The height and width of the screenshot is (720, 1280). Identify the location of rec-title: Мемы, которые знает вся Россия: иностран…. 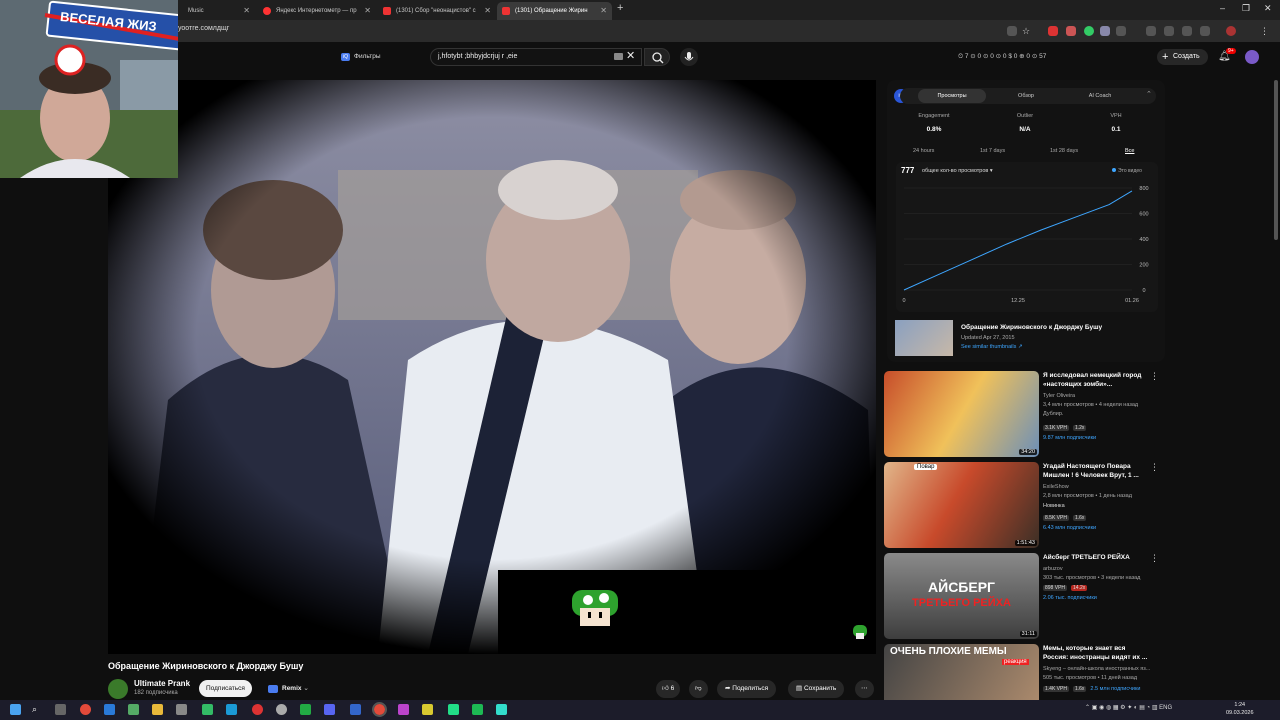
(1095, 653).